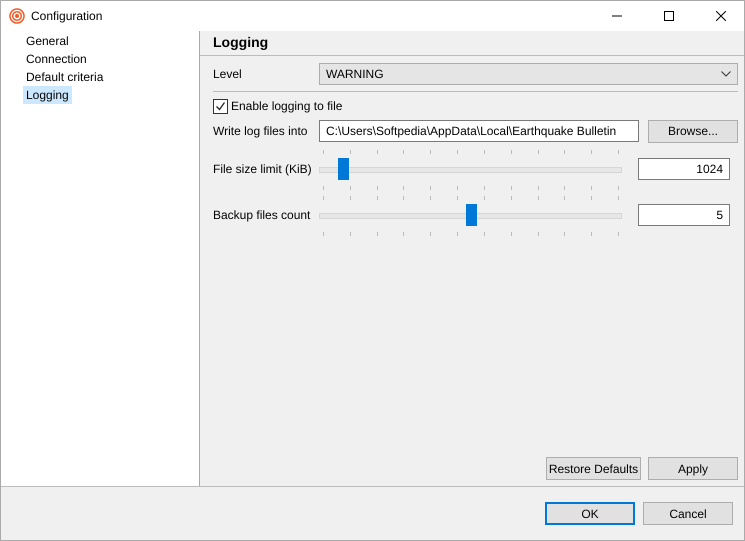 The width and height of the screenshot is (745, 541). Describe the element at coordinates (684, 215) in the screenshot. I see `number-field: 5` at that location.